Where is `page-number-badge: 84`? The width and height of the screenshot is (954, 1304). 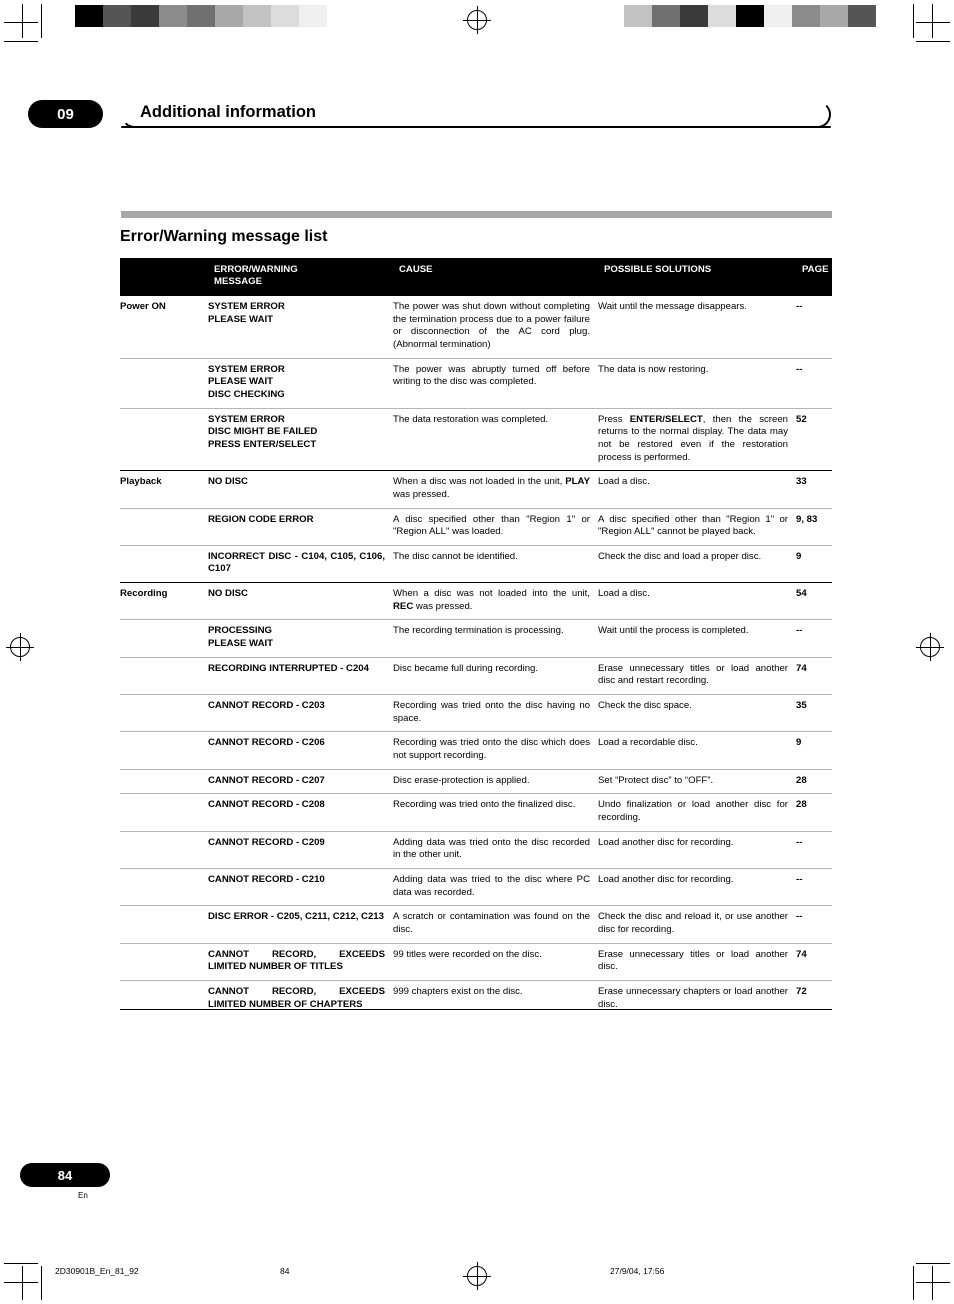 page-number-badge: 84 is located at coordinates (65, 1175).